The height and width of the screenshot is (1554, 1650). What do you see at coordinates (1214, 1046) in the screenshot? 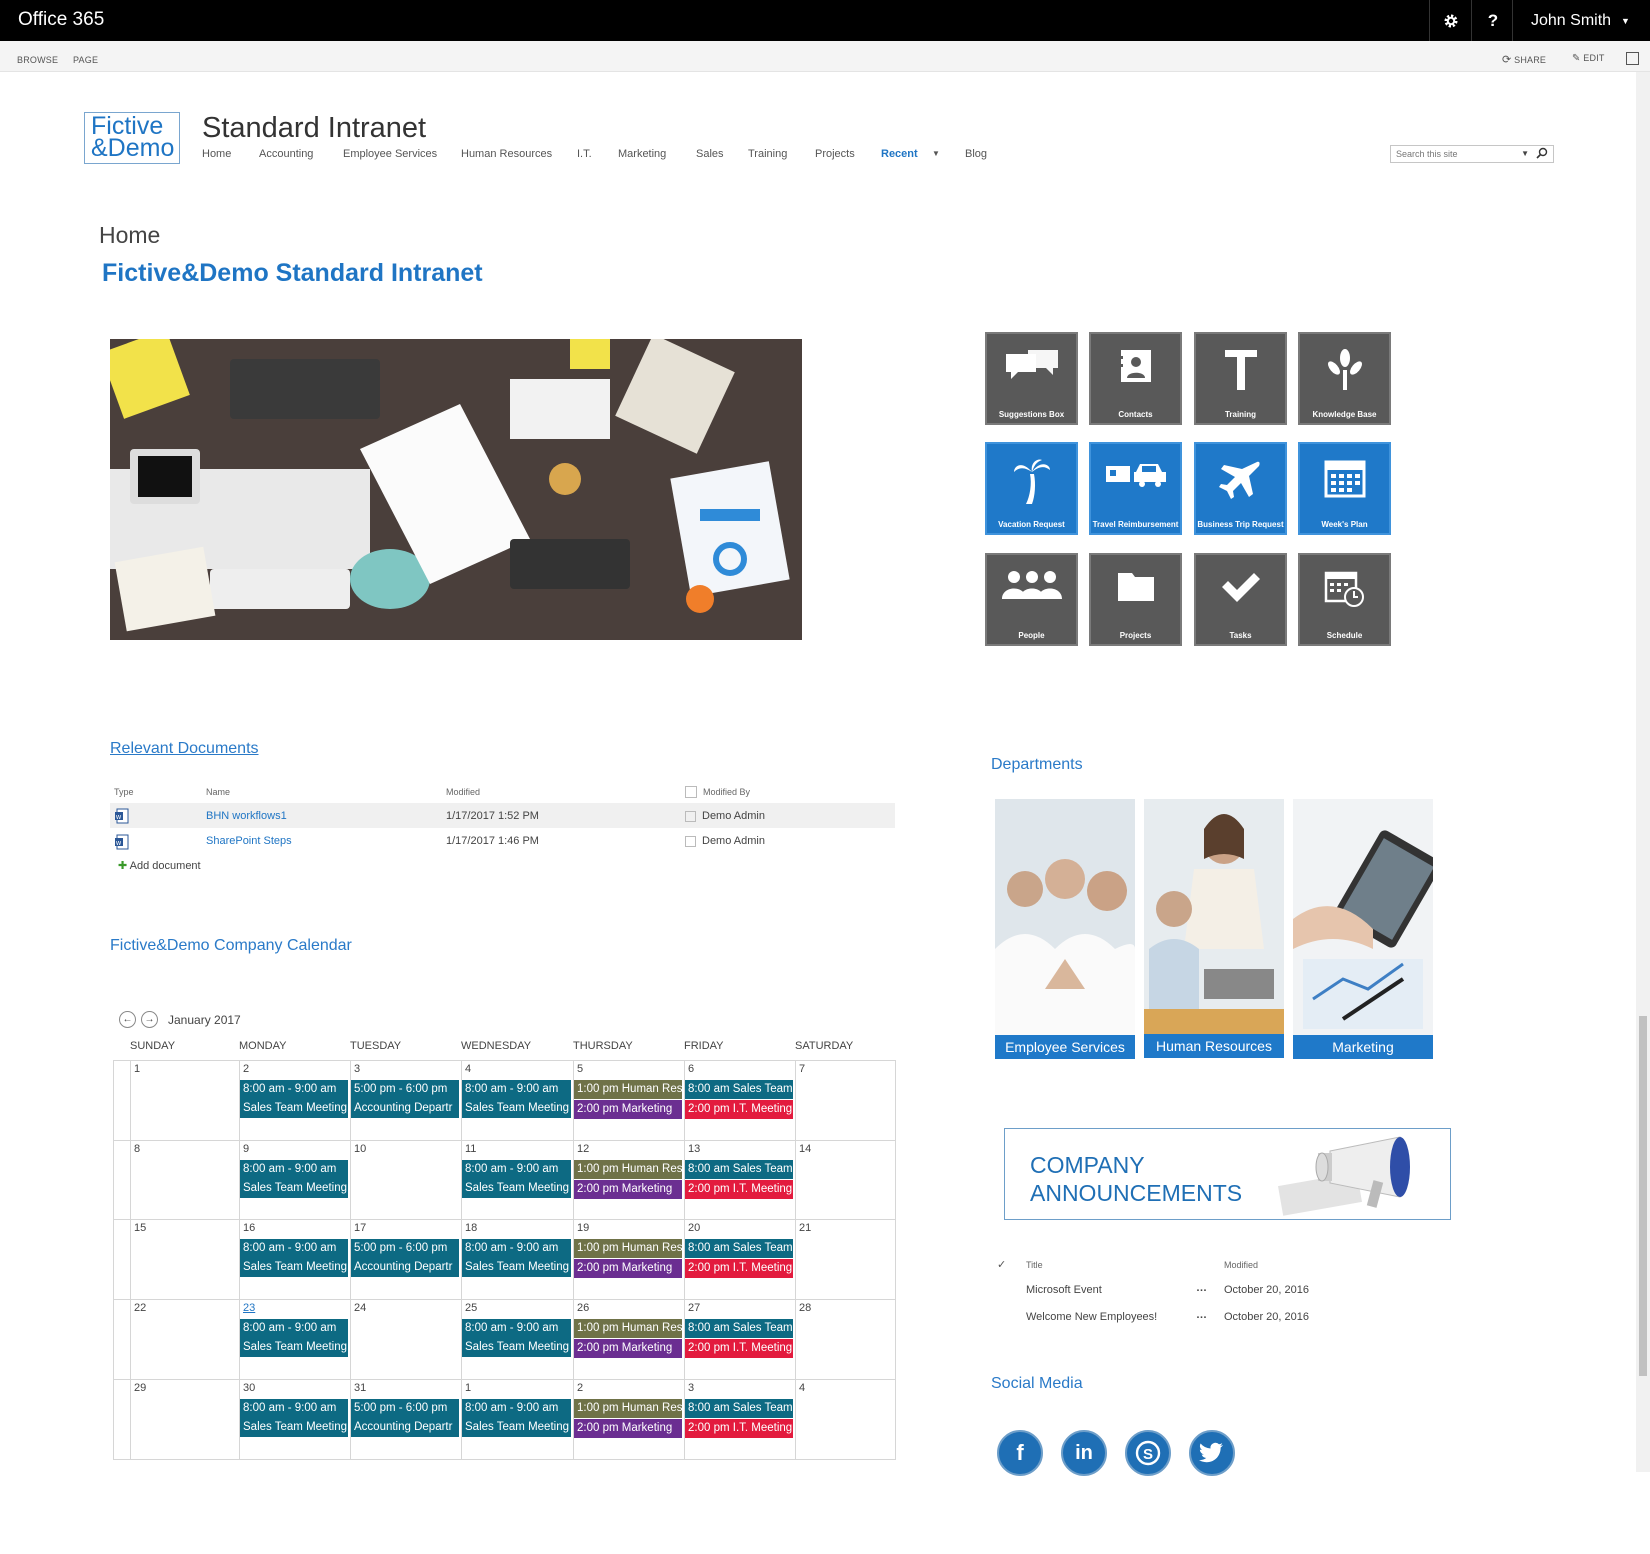
I see `dept-human-resources-label: Human Resources` at bounding box center [1214, 1046].